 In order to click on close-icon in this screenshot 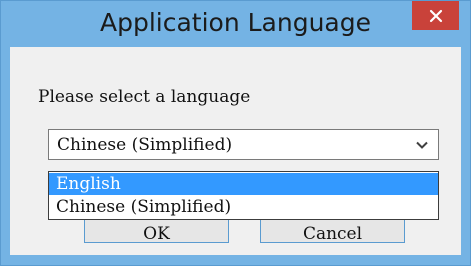, I will do `click(435, 15)`.